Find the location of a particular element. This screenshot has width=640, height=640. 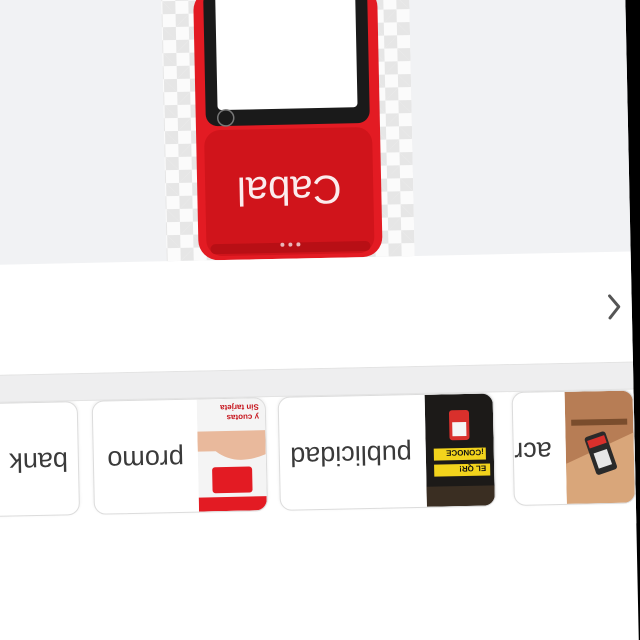

chevron-left-icon is located at coordinates (613, 307).